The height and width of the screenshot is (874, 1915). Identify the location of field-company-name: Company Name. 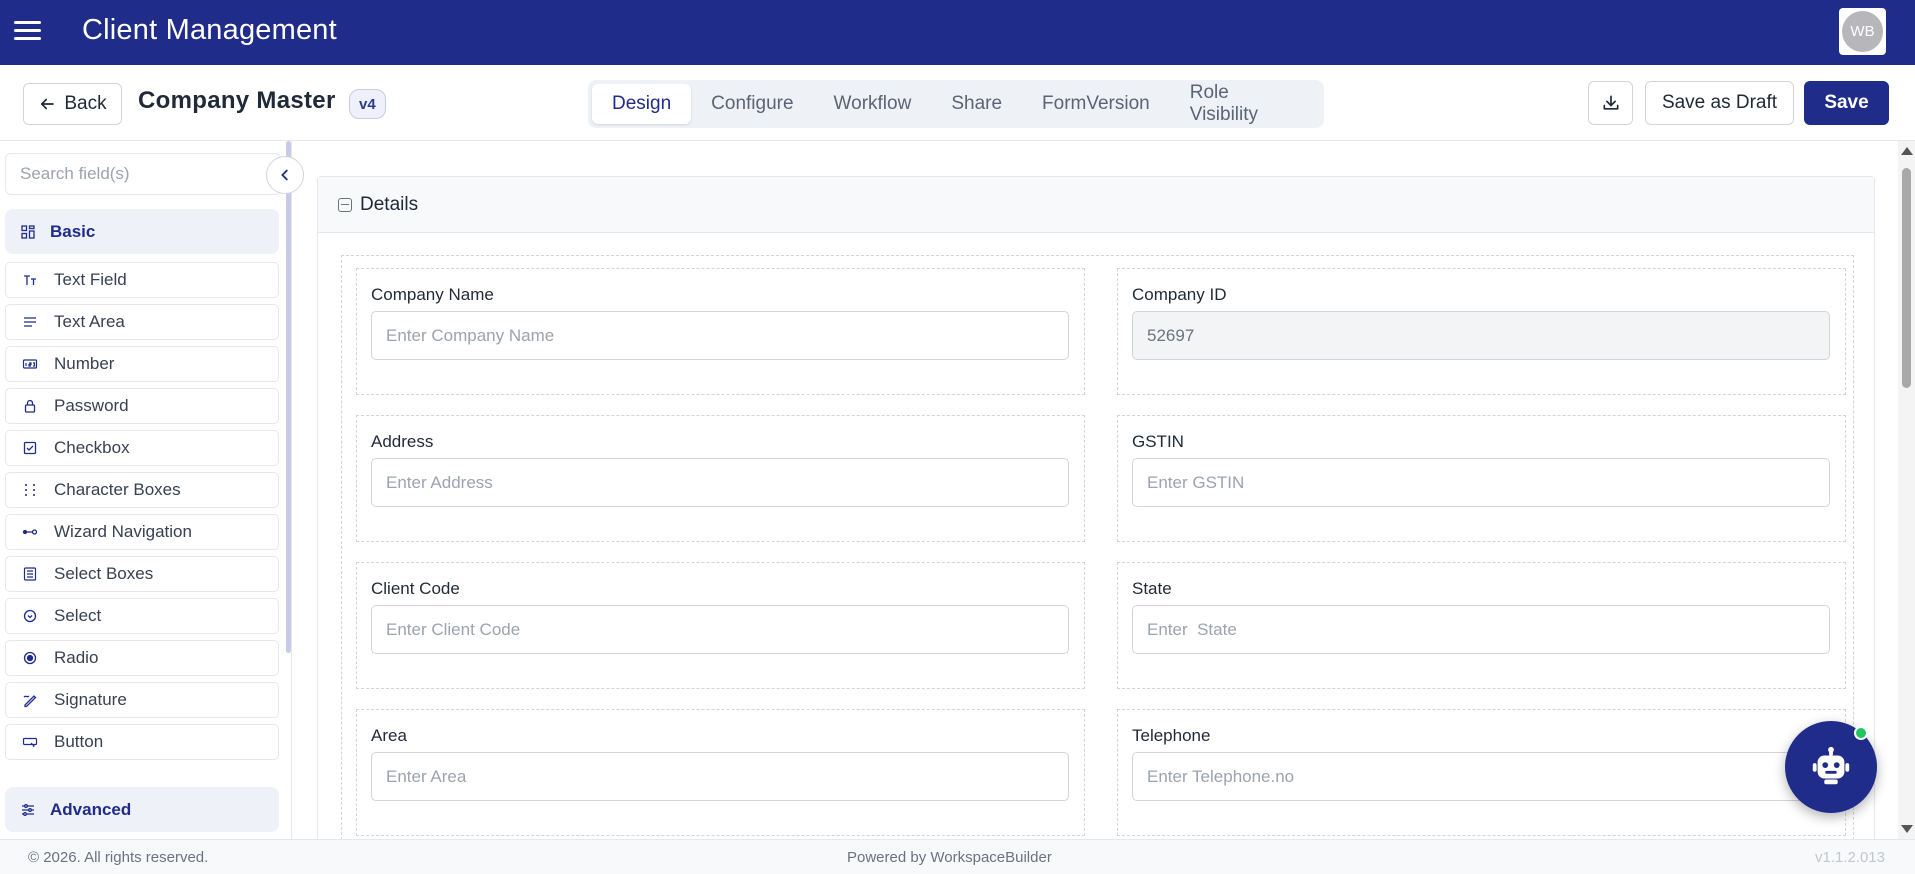
(720, 331).